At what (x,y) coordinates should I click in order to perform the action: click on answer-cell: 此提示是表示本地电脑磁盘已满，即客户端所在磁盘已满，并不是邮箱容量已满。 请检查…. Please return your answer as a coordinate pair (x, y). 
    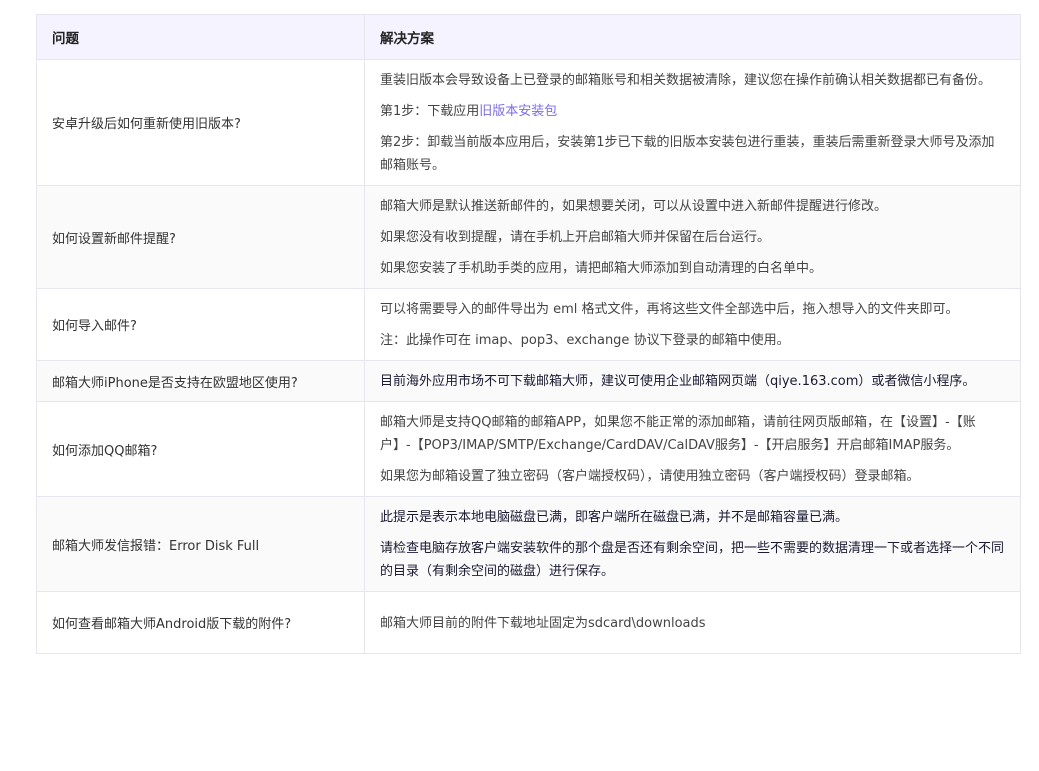
    Looking at the image, I should click on (692, 544).